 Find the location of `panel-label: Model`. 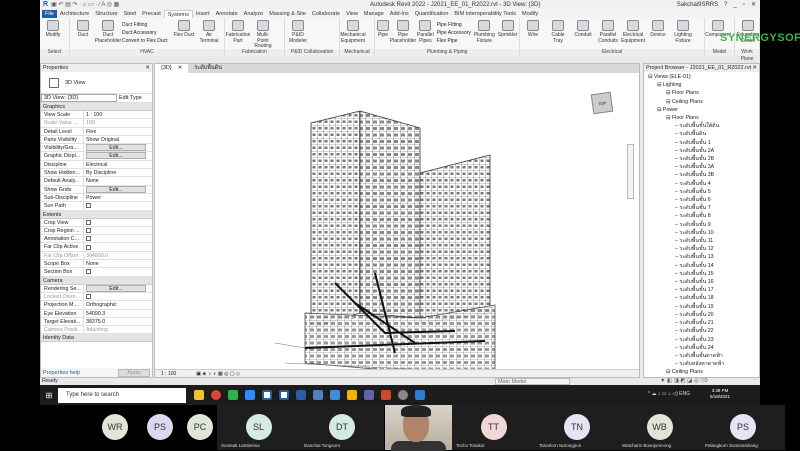

panel-label: Model is located at coordinates (719, 52).